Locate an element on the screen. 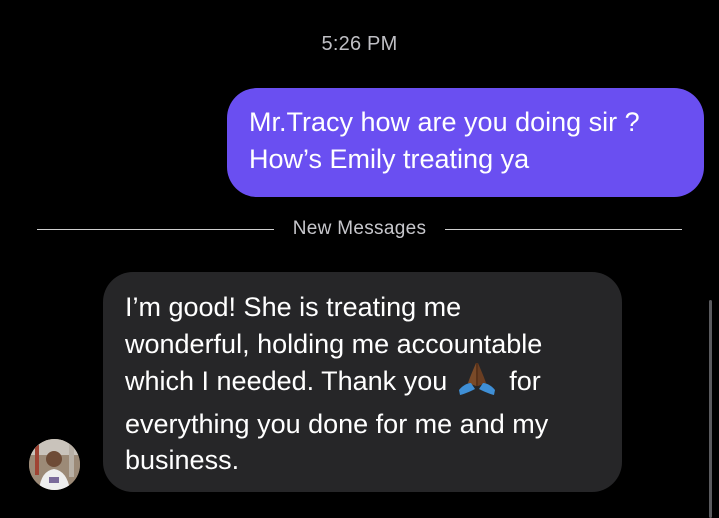 Image resolution: width=719 pixels, height=518 pixels. incoming-message-line: I’m good! She is treating me is located at coordinates (293, 307).